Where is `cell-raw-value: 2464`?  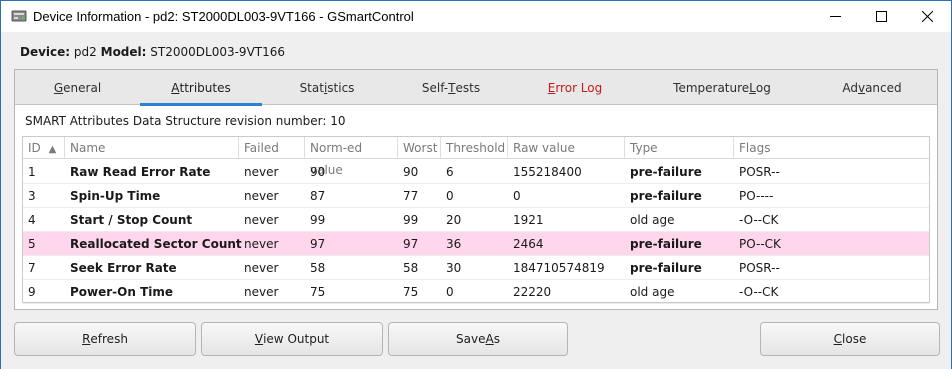 cell-raw-value: 2464 is located at coordinates (528, 244).